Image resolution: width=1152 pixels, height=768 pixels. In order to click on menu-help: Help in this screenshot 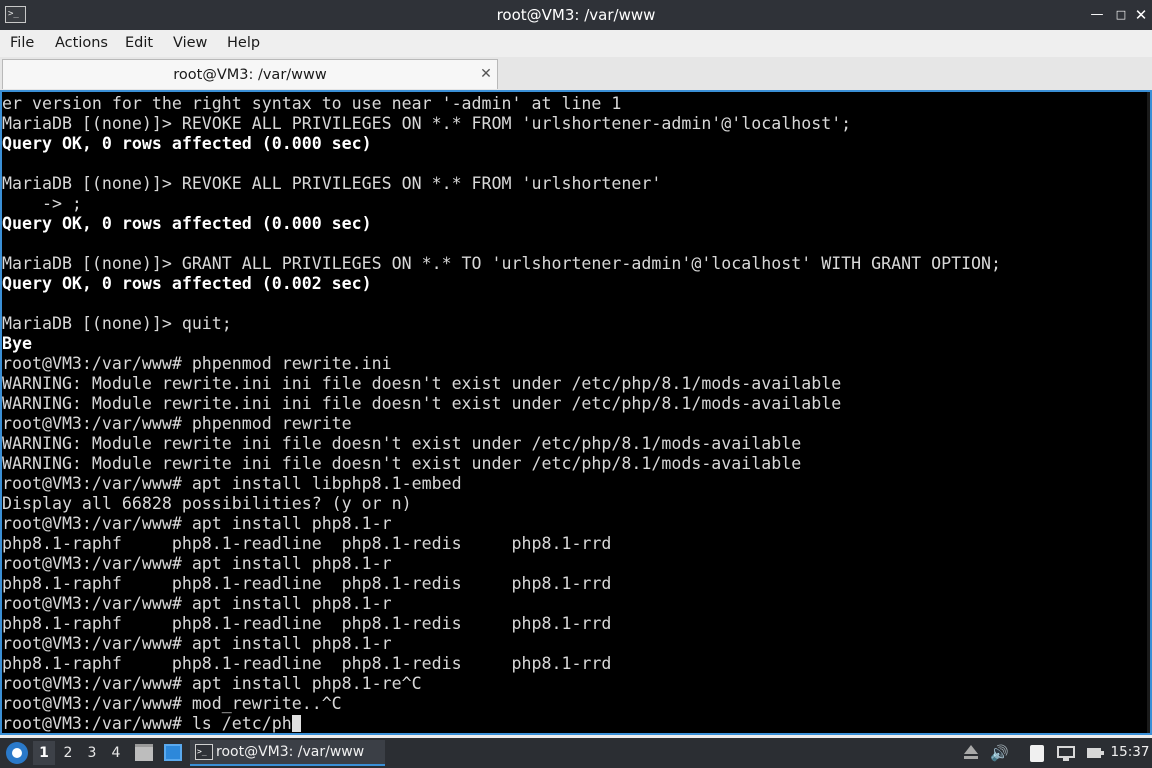, I will do `click(243, 43)`.